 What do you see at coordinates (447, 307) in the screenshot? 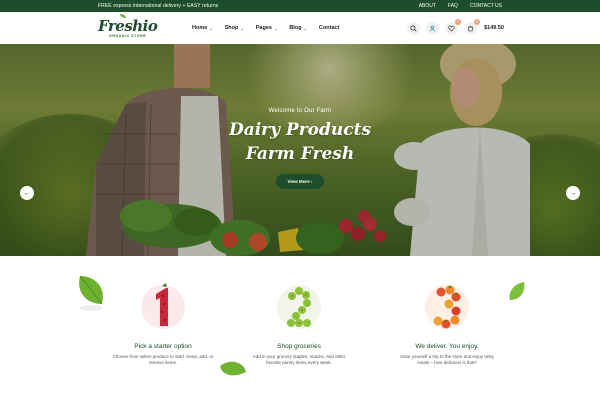
I see `step-number-3-icon` at bounding box center [447, 307].